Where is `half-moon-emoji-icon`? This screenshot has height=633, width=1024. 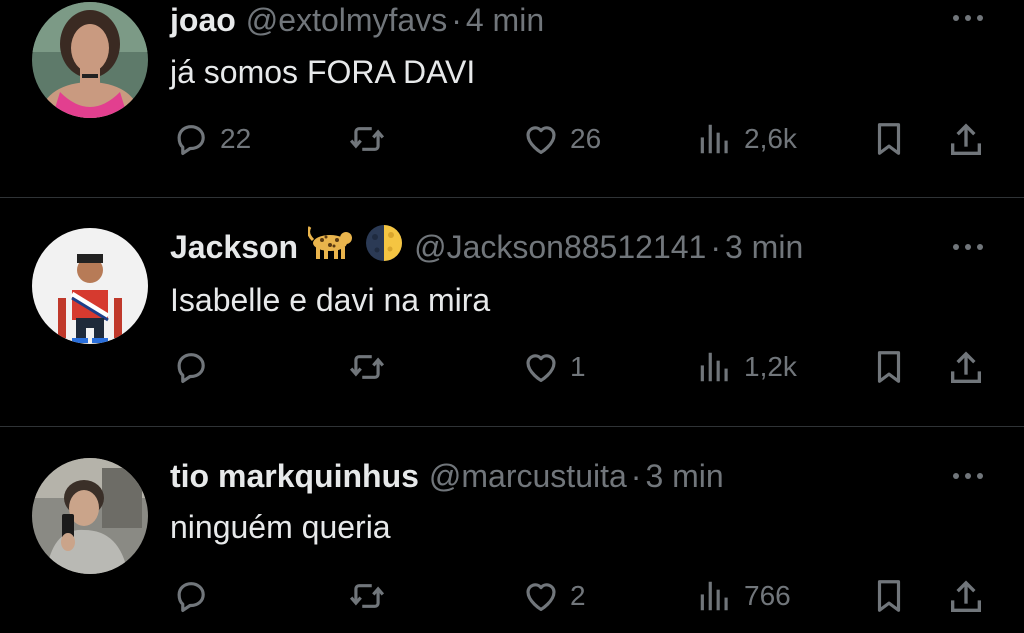 half-moon-emoji-icon is located at coordinates (384, 247).